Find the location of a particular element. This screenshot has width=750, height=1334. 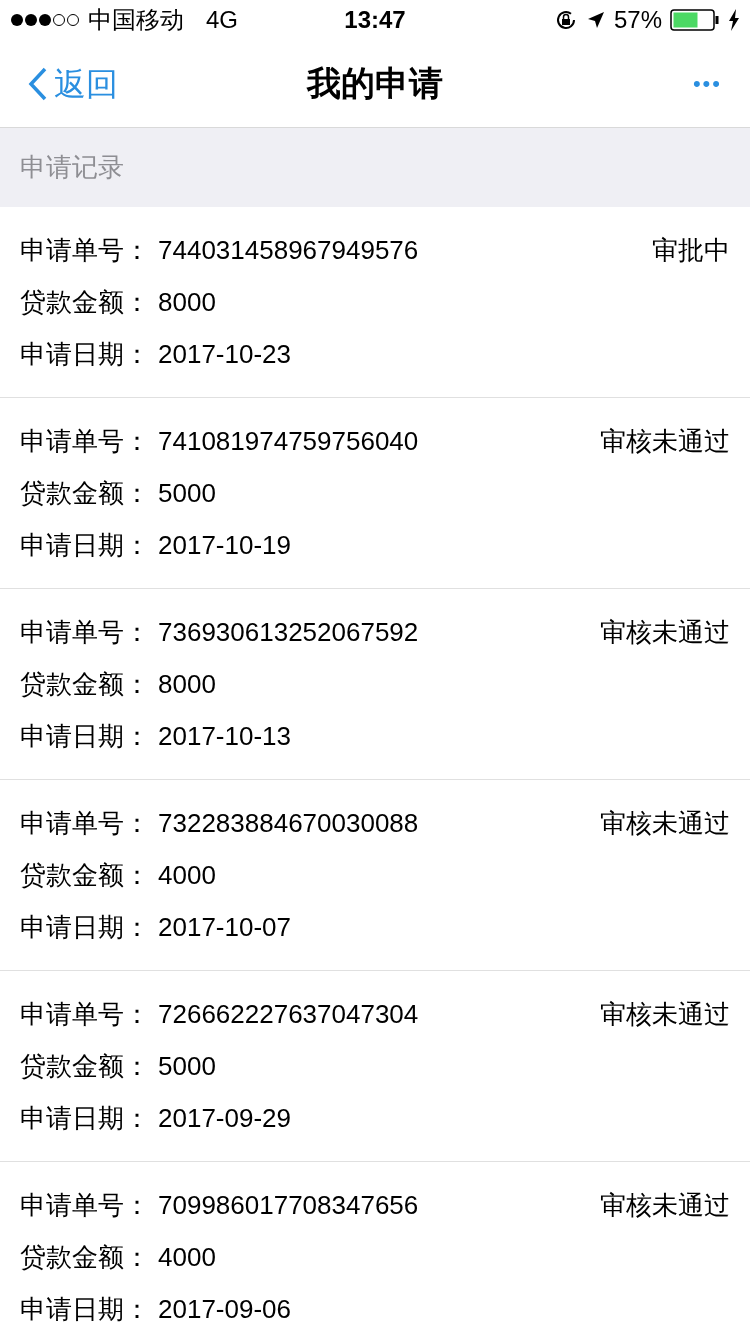

field-value: 2017-10-19 is located at coordinates (224, 545).